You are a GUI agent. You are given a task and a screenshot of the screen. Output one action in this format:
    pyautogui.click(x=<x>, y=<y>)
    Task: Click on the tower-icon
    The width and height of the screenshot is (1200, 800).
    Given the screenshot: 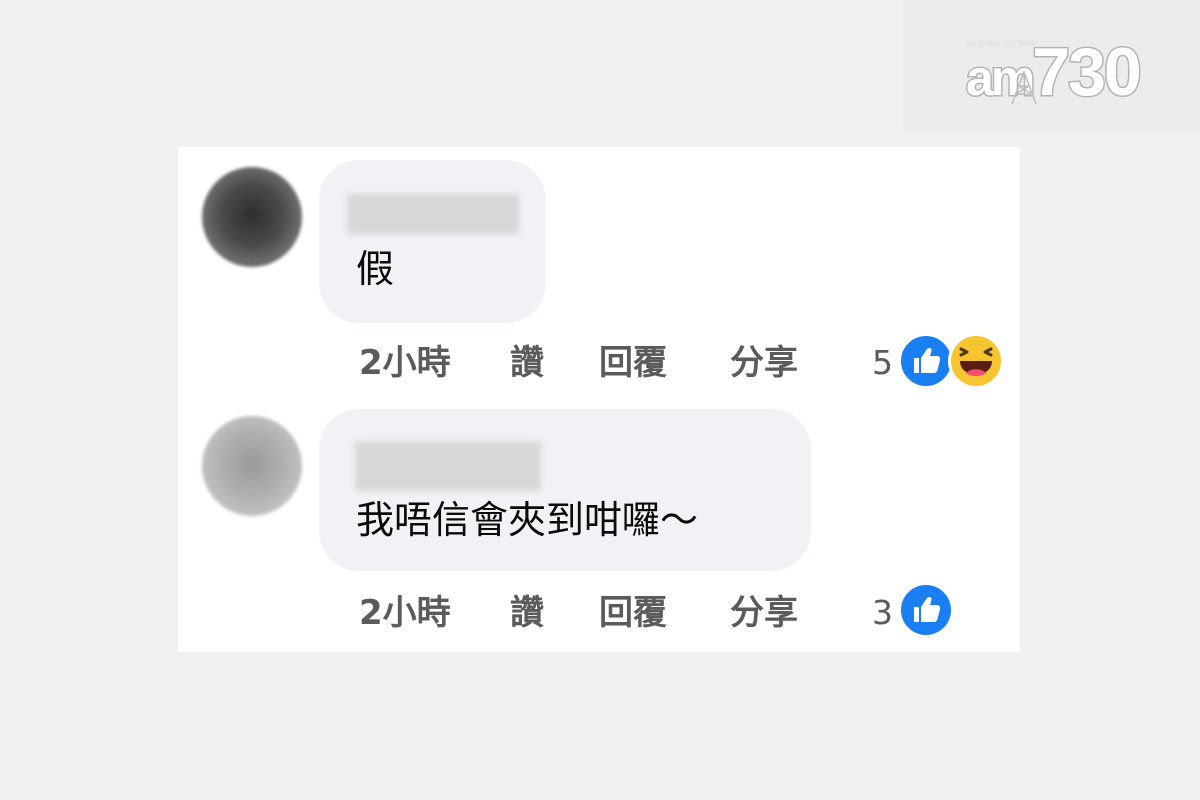 What is the action you would take?
    pyautogui.click(x=1024, y=87)
    